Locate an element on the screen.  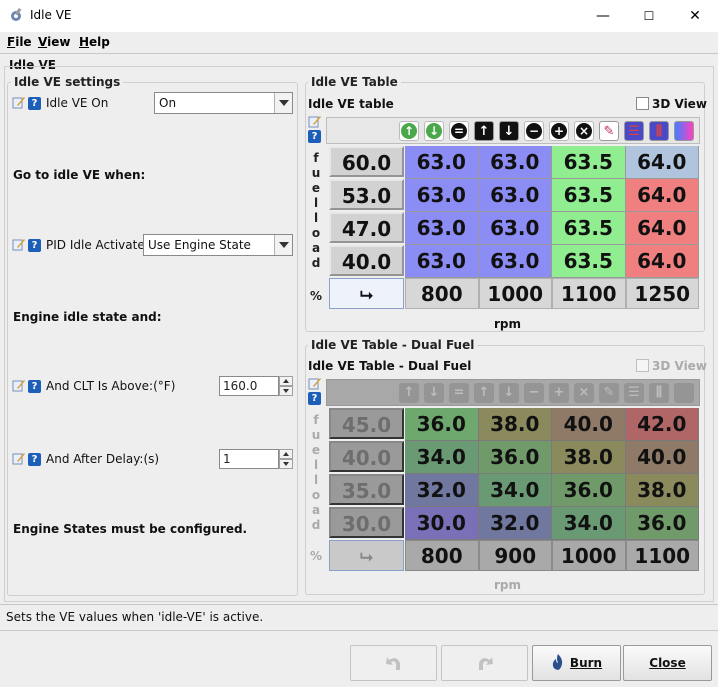
menu-view: View is located at coordinates (54, 42).